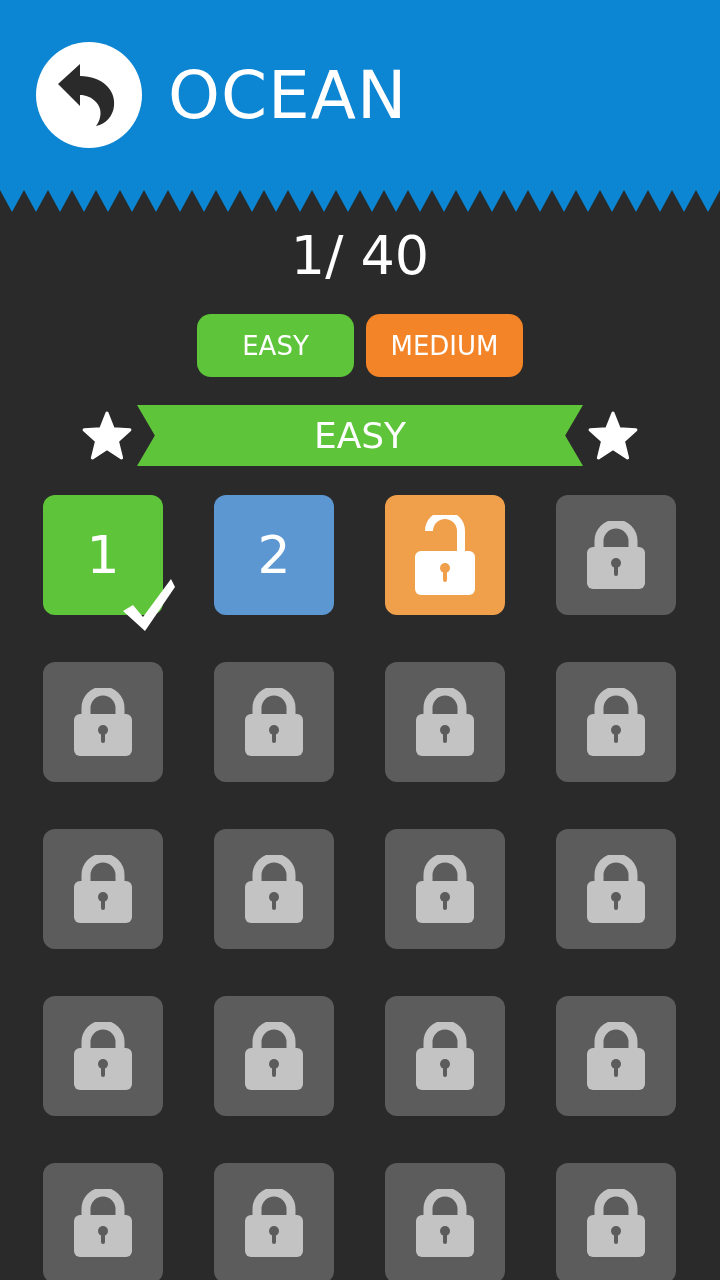  I want to click on difficulty-tab: MEDIUM, so click(444, 345).